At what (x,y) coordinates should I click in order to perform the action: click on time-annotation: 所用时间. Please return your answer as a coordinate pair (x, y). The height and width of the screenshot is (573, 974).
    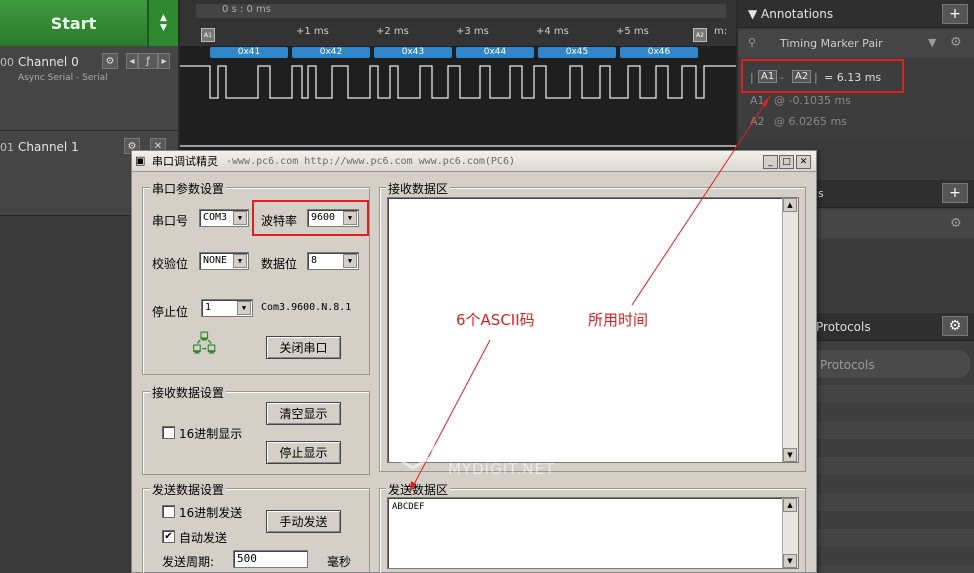
    Looking at the image, I should click on (618, 320).